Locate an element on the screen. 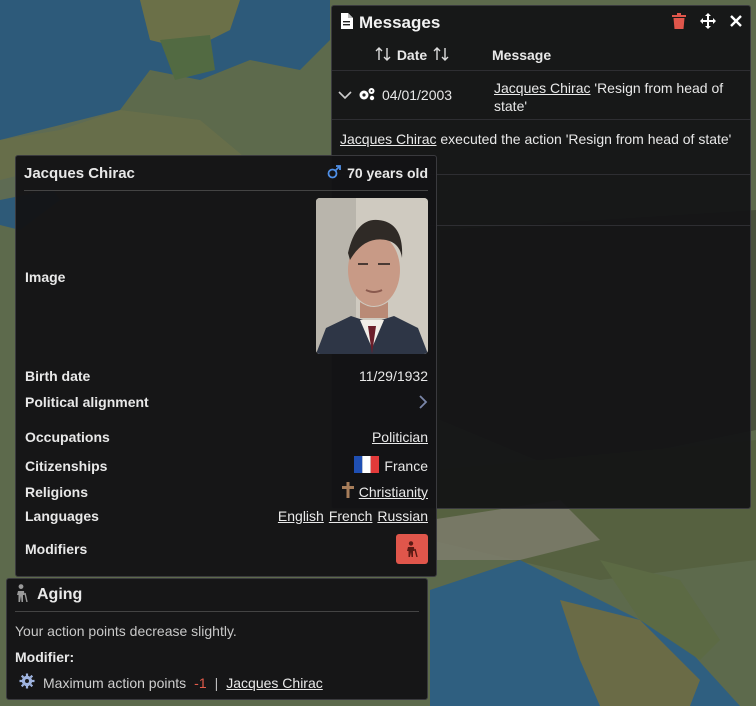 Image resolution: width=756 pixels, height=706 pixels. document-icon is located at coordinates (346, 23).